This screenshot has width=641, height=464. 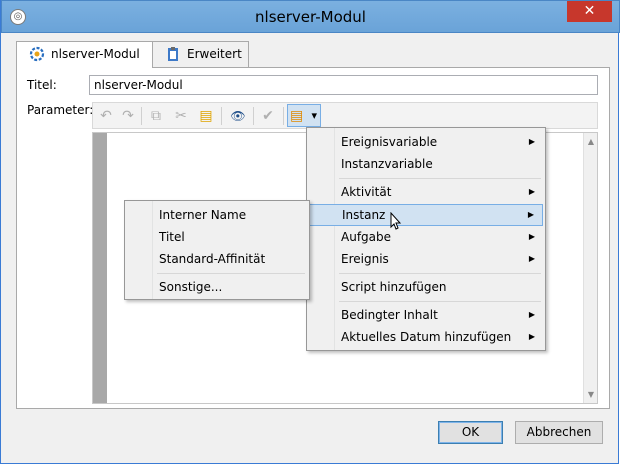 What do you see at coordinates (173, 54) in the screenshot?
I see `clipboard-icon` at bounding box center [173, 54].